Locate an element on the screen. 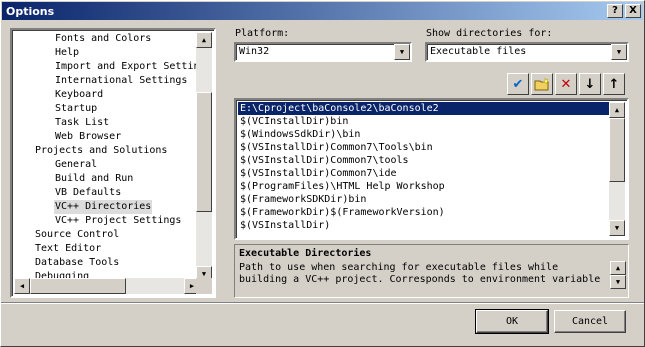 This screenshot has height=347, width=645. tree-vscroll-thumb is located at coordinates (204, 152).